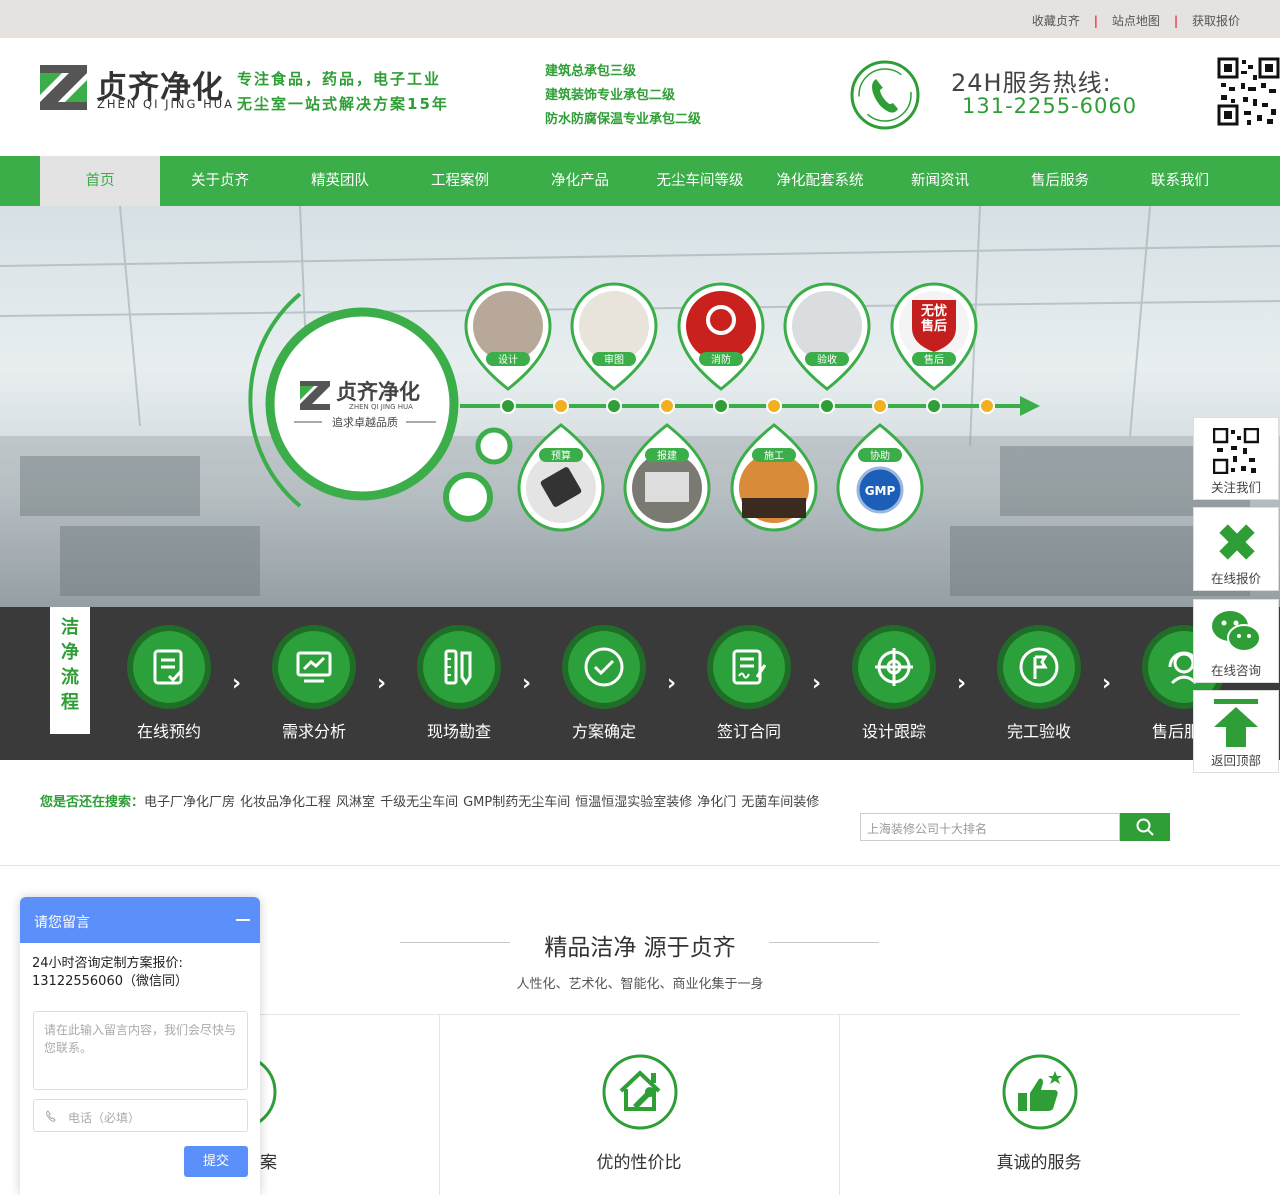 Image resolution: width=1280 pixels, height=1195 pixels. I want to click on process-step-label: 设计跟踪, so click(893, 731).